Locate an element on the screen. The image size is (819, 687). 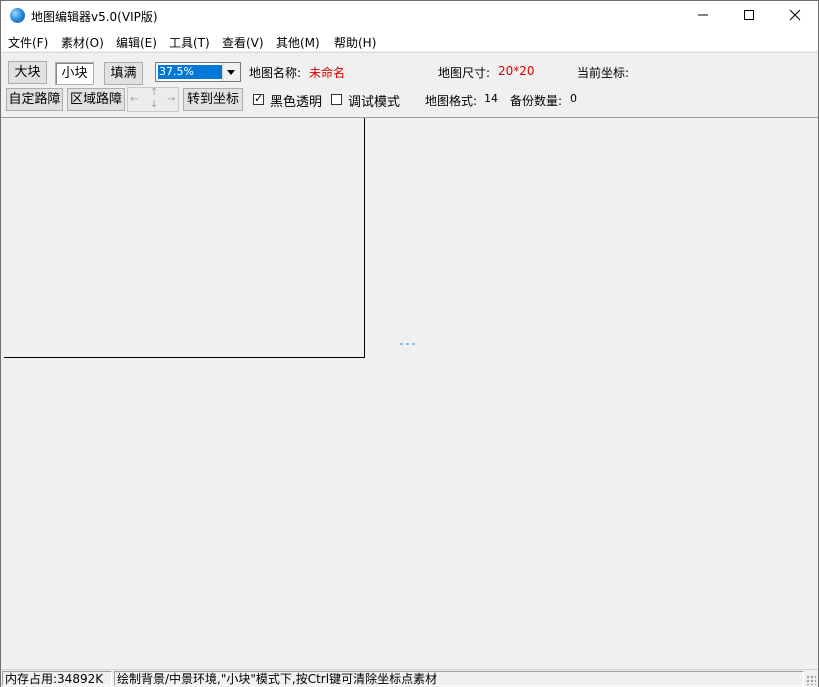
window-title: 地图编辑器v5.0(VIP版) is located at coordinates (94, 17).